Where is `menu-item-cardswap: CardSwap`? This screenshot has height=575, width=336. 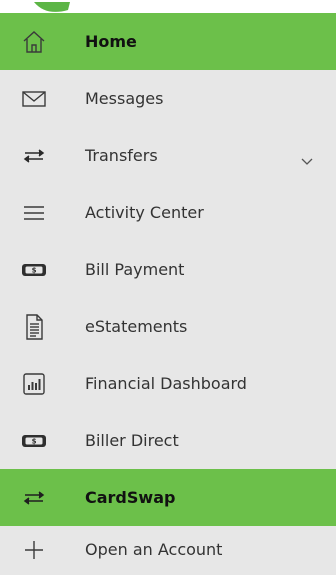 menu-item-cardswap: CardSwap is located at coordinates (168, 497).